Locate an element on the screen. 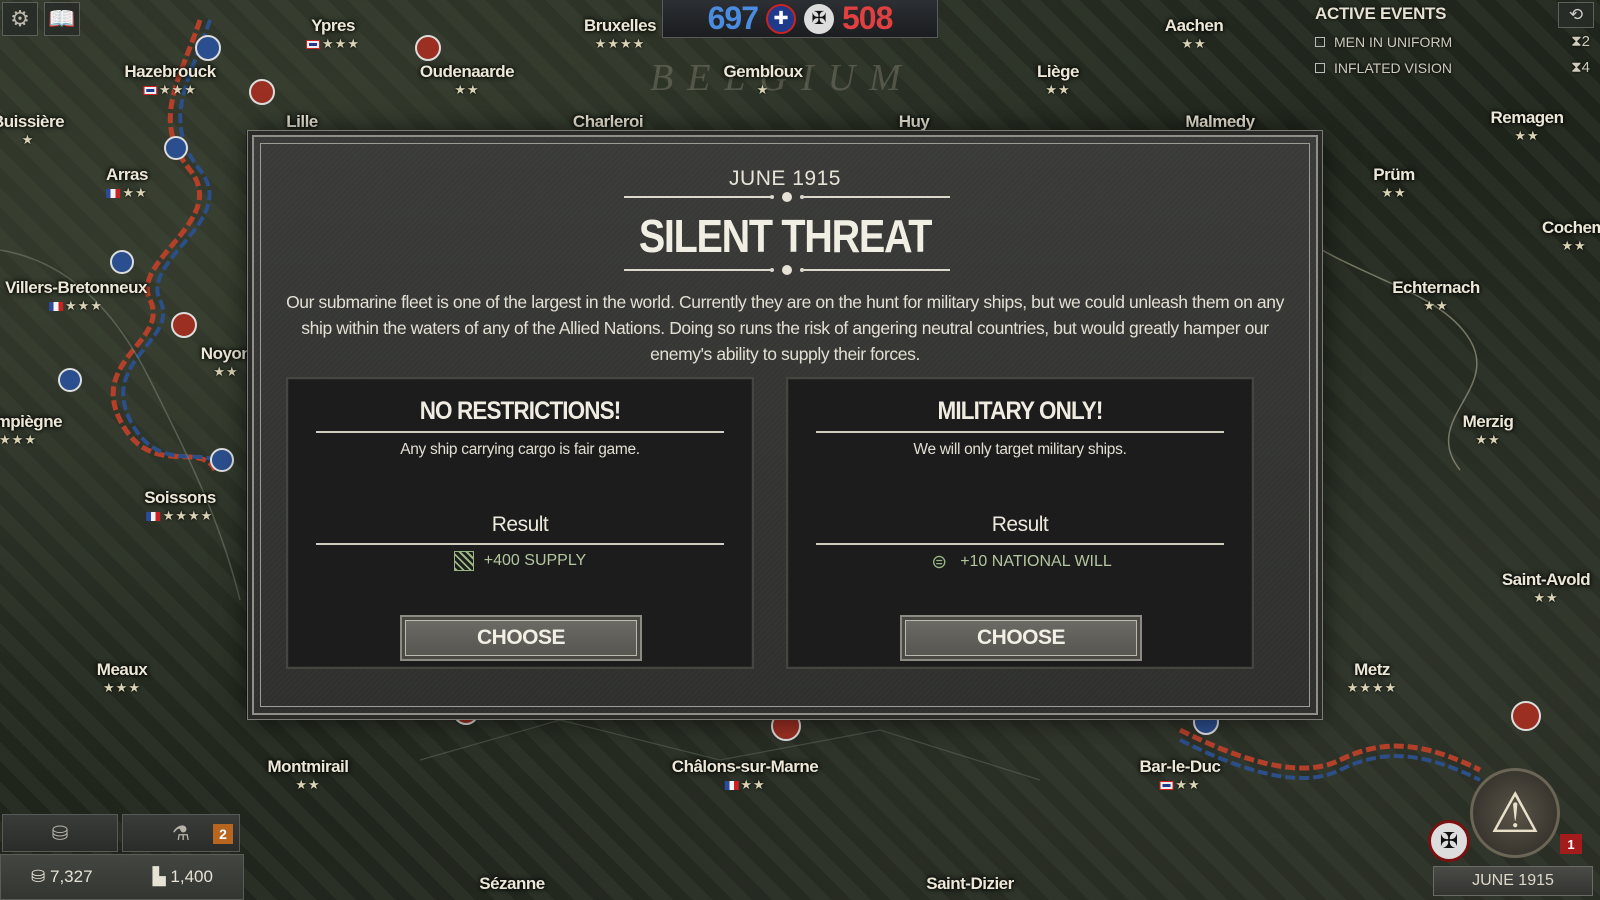  city-name: Compiègne is located at coordinates (31, 421).